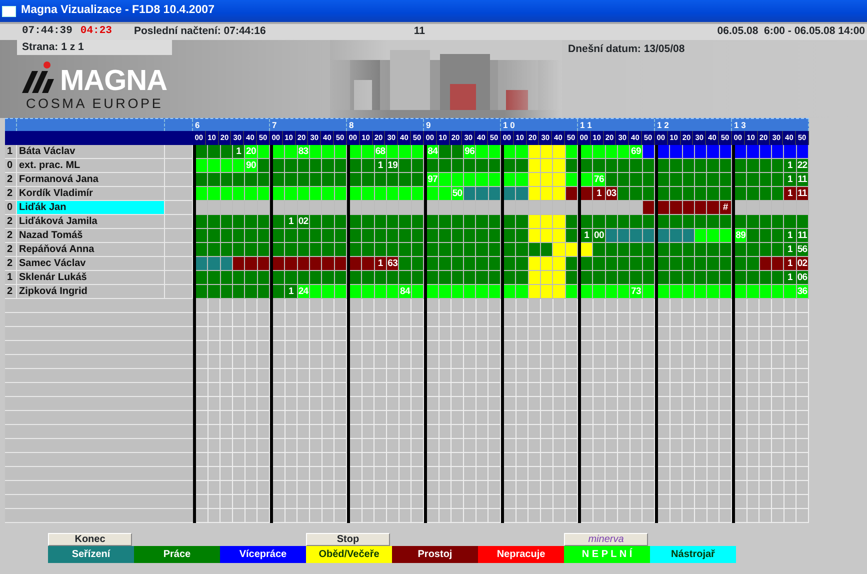 The image size is (867, 574). I want to click on schedule-cell: 69, so click(636, 152).